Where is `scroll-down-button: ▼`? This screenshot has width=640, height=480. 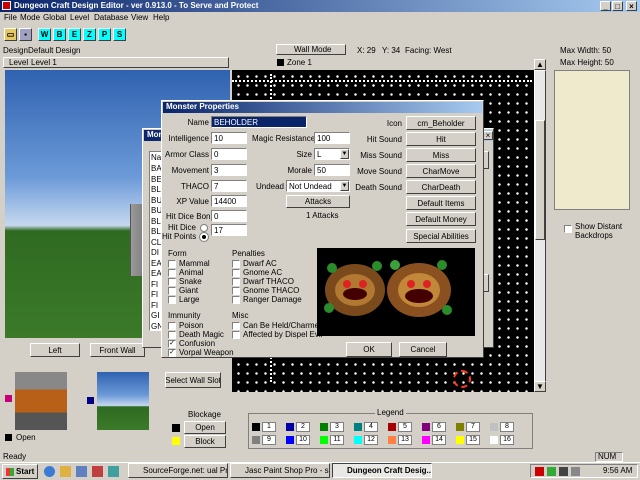
scroll-down-button: ▼ is located at coordinates (540, 386).